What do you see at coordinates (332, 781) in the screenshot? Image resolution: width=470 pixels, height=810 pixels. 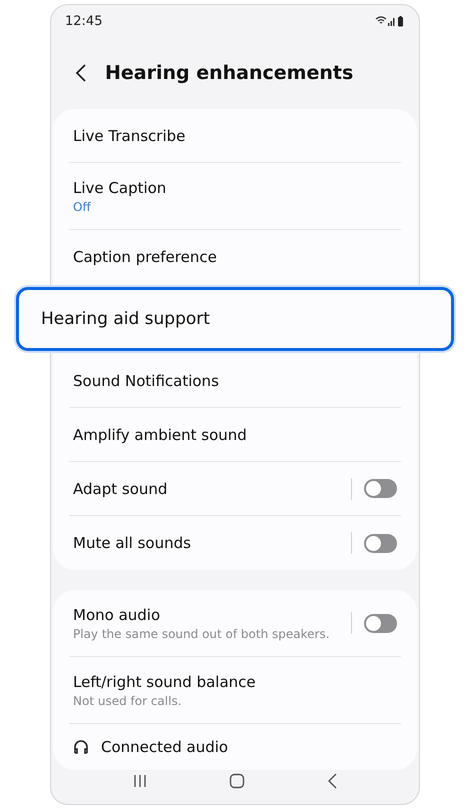 I see `back-nav-icon` at bounding box center [332, 781].